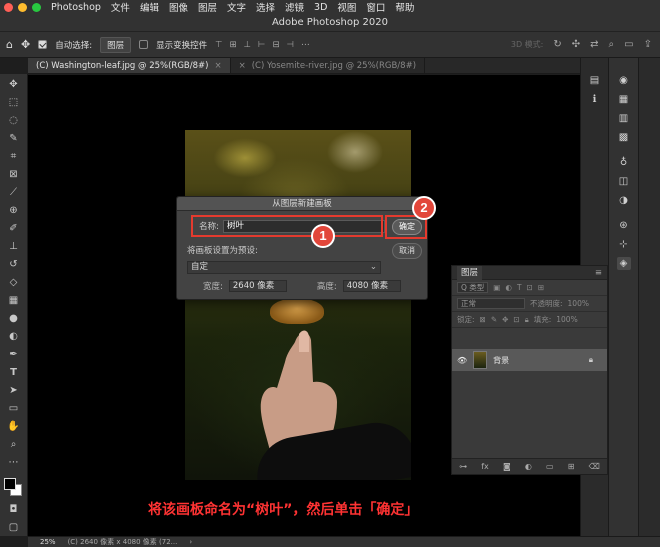  I want to click on rectangle-tool-icon: ▭, so click(14, 408).